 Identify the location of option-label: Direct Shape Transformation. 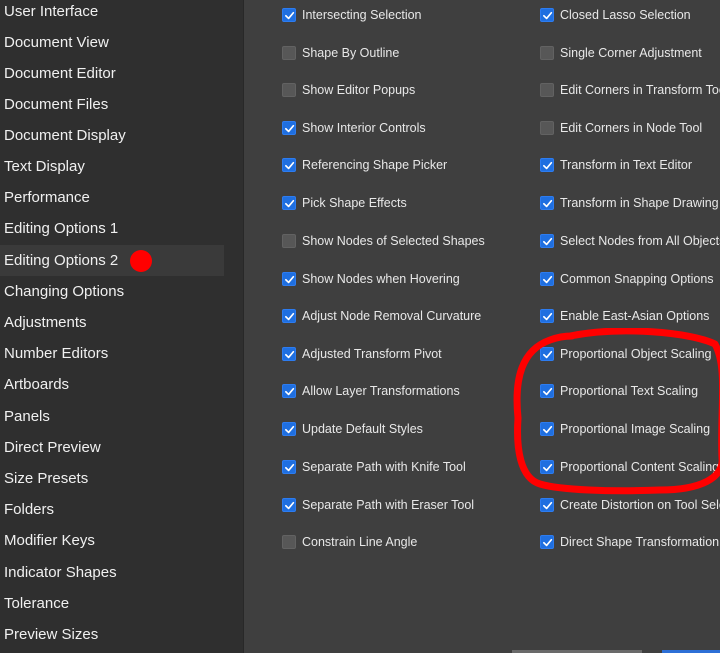
(640, 542).